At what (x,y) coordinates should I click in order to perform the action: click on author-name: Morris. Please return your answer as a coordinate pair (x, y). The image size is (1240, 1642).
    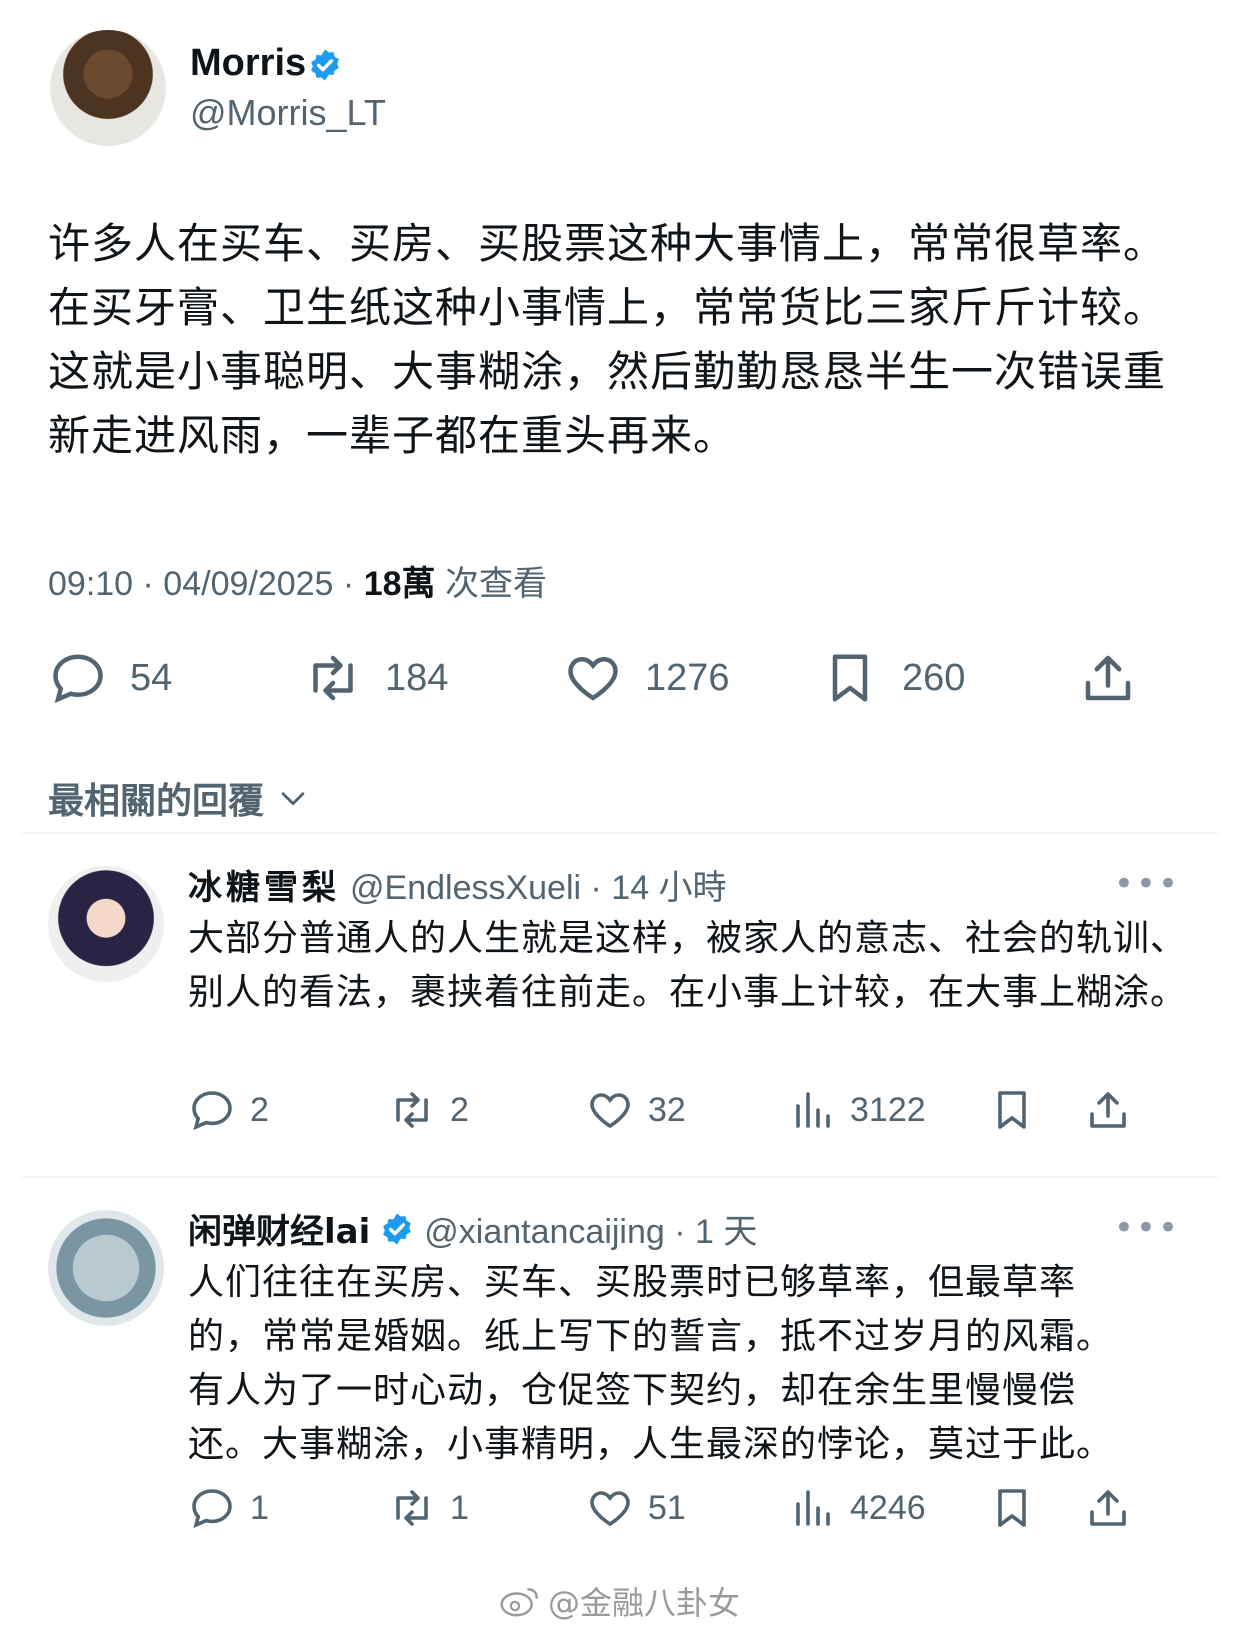
    Looking at the image, I should click on (248, 63).